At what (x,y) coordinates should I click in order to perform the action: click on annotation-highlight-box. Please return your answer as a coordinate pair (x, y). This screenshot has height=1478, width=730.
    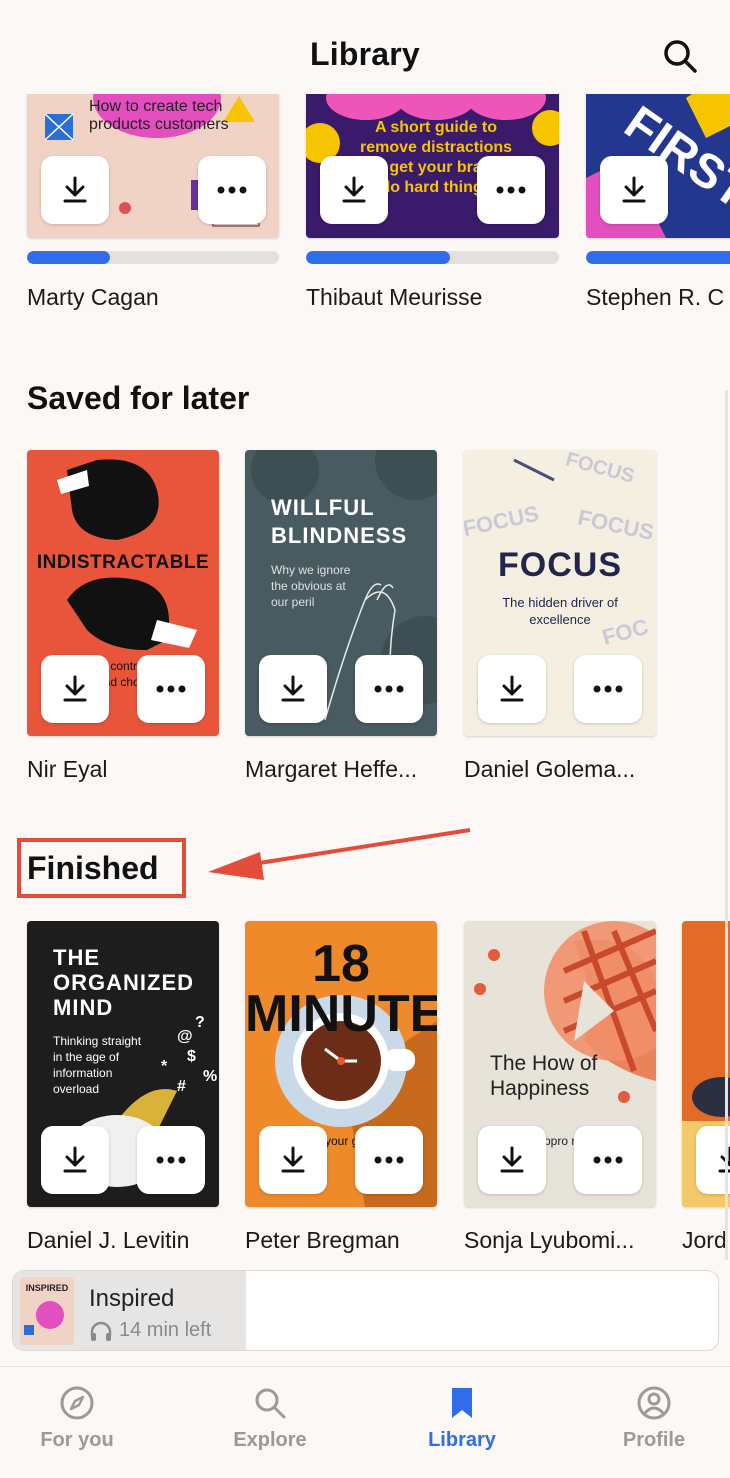
    Looking at the image, I should click on (101, 868).